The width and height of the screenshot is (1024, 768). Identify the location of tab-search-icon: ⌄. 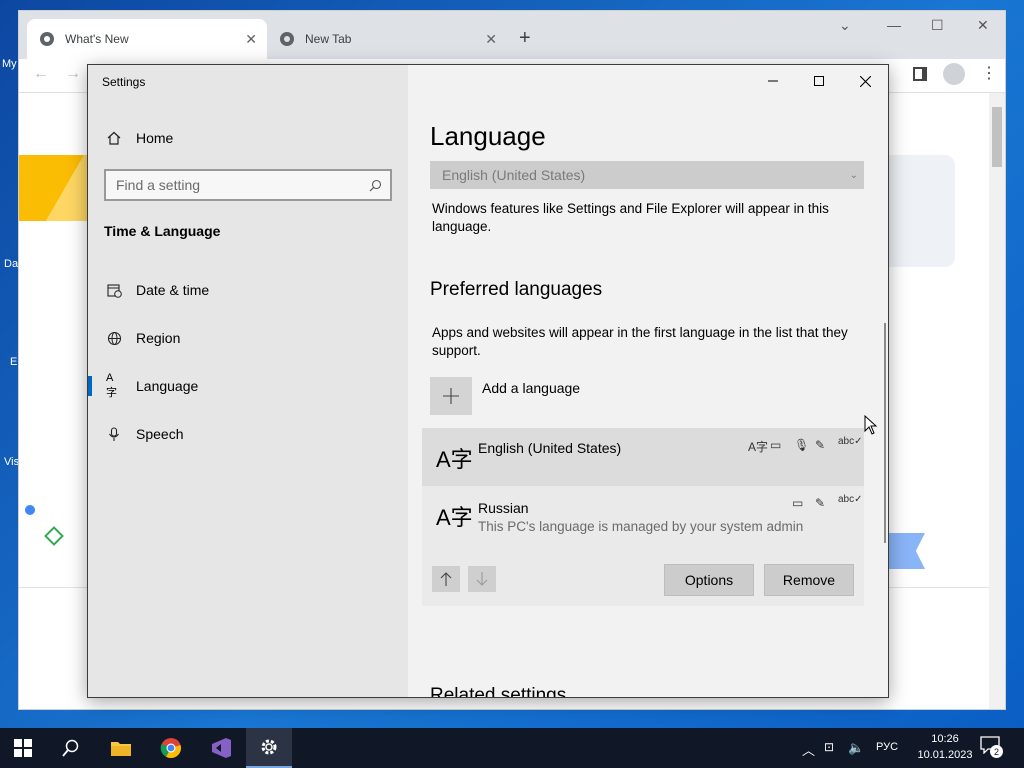
(845, 25).